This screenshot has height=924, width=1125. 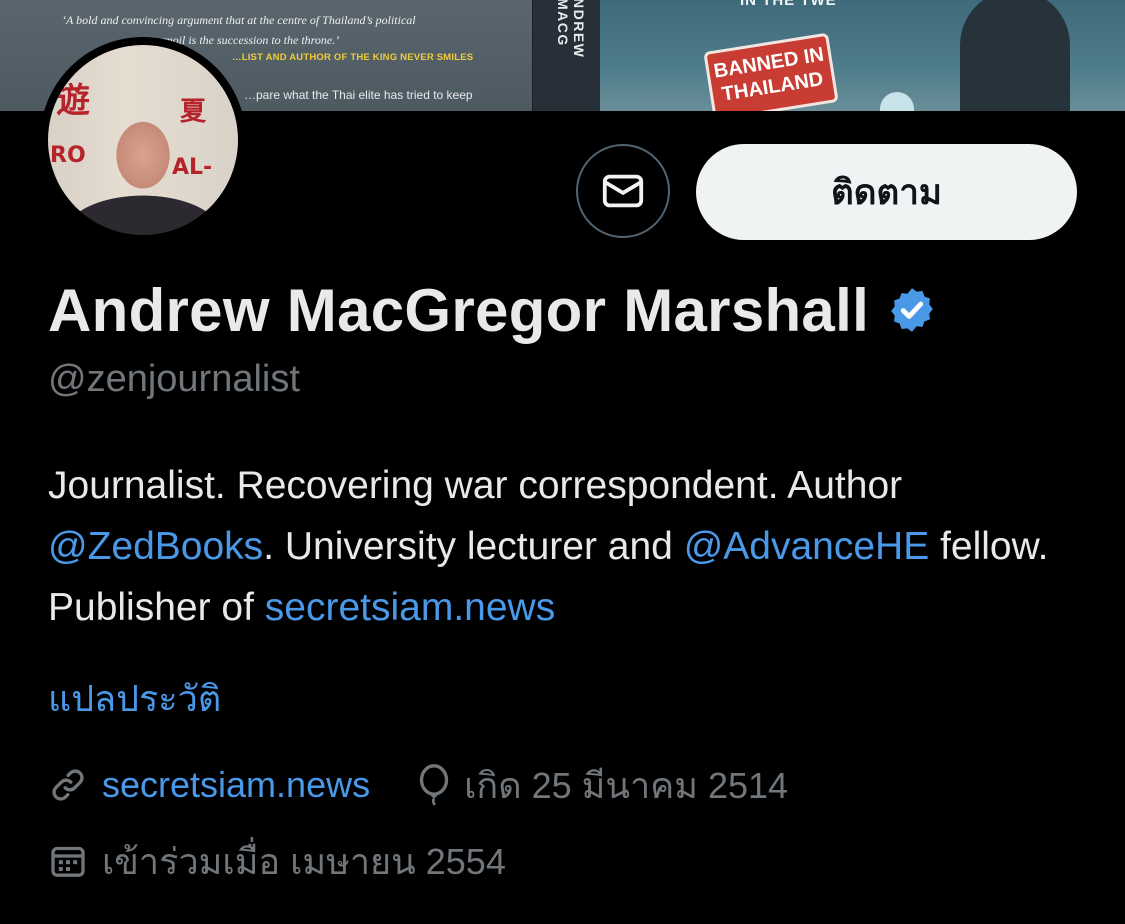 What do you see at coordinates (192, 167) in the screenshot?
I see `wall-graffiti: AL-` at bounding box center [192, 167].